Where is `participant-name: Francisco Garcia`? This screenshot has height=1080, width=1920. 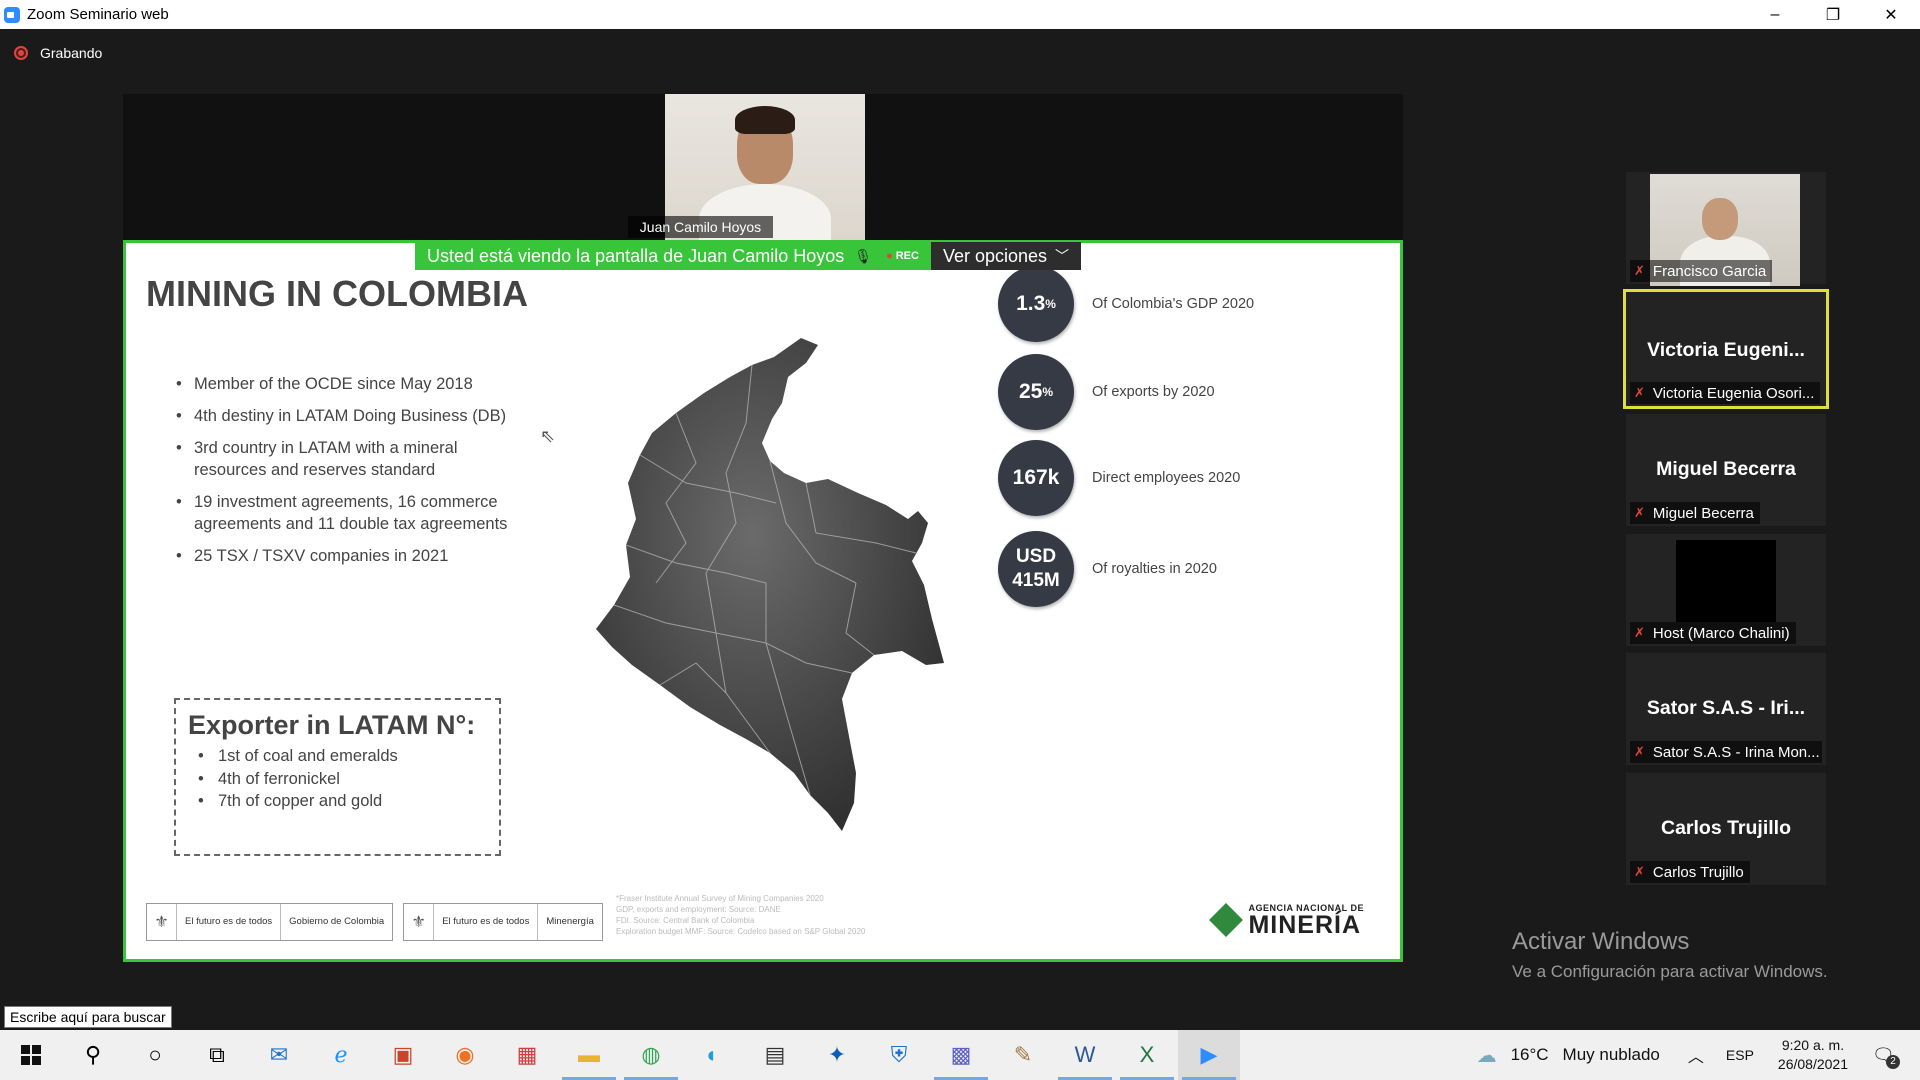 participant-name: Francisco Garcia is located at coordinates (1709, 271).